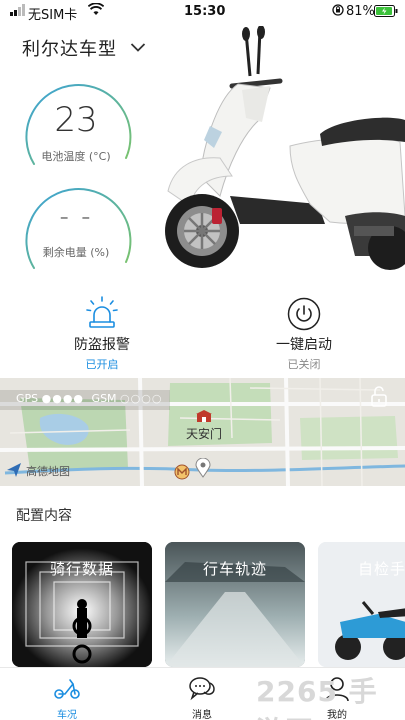 Image resolution: width=405 pixels, height=720 pixels. Describe the element at coordinates (82, 604) in the screenshot. I see `card-riding-data: 骑行数据` at that location.